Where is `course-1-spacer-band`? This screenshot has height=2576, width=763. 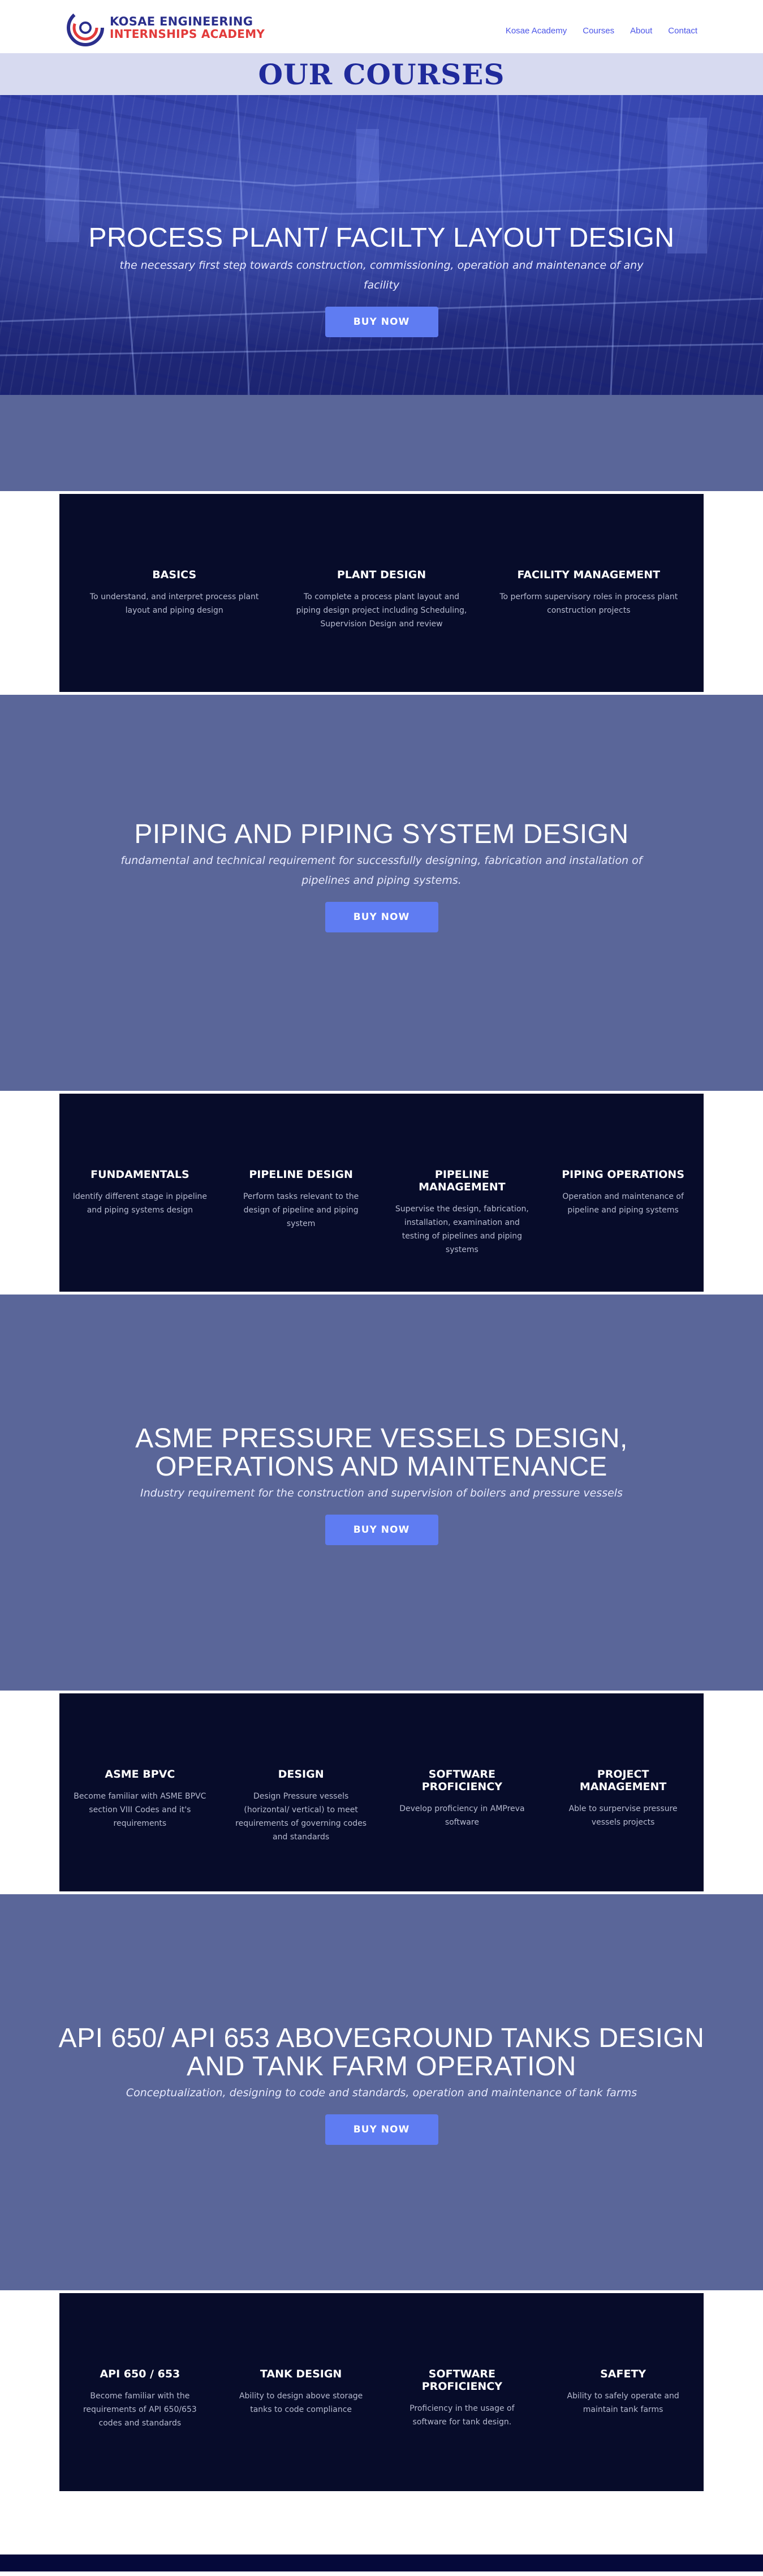
course-1-spacer-band is located at coordinates (381, 443).